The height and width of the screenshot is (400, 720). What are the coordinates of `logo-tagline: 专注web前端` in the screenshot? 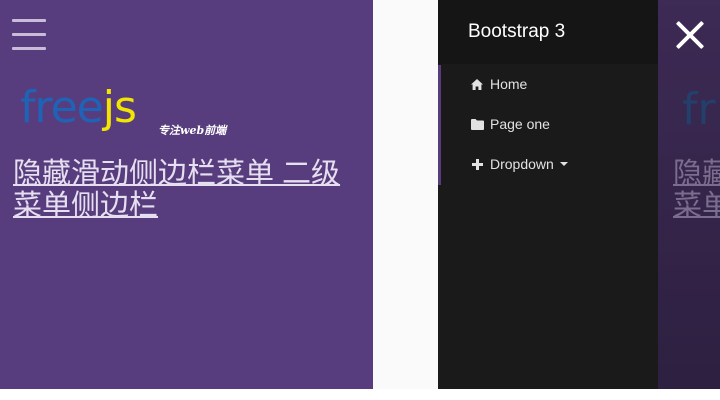 It's located at (192, 130).